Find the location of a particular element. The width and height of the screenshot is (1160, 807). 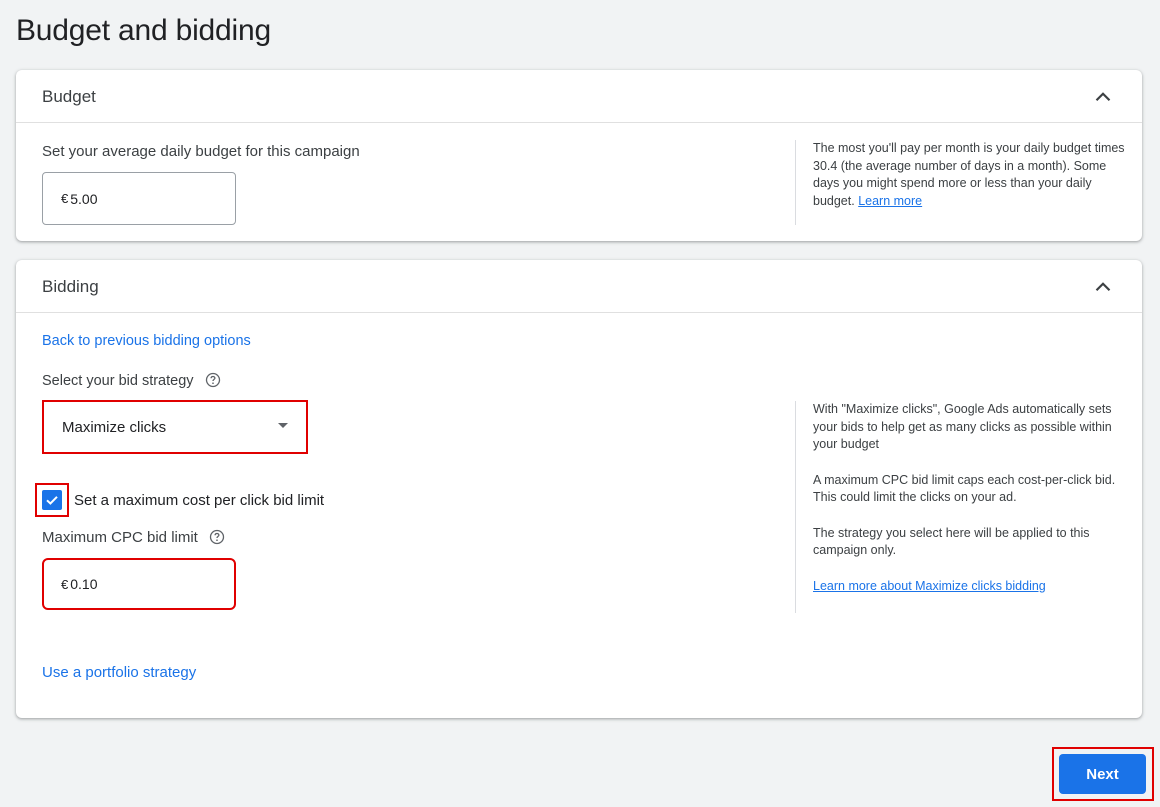

daily-budget-value: 5.00 is located at coordinates (84, 198).